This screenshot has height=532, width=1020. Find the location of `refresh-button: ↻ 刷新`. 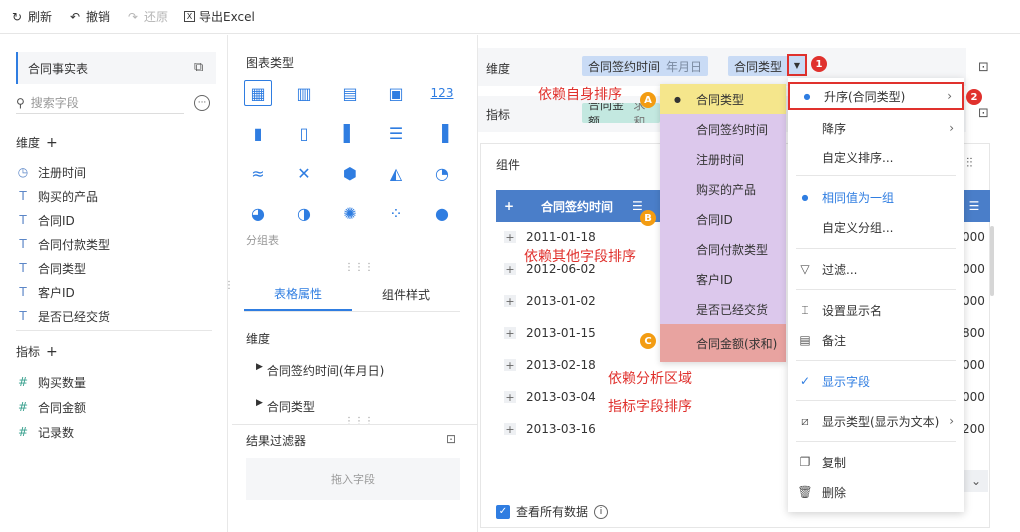

refresh-button: ↻ 刷新 is located at coordinates (31, 16).